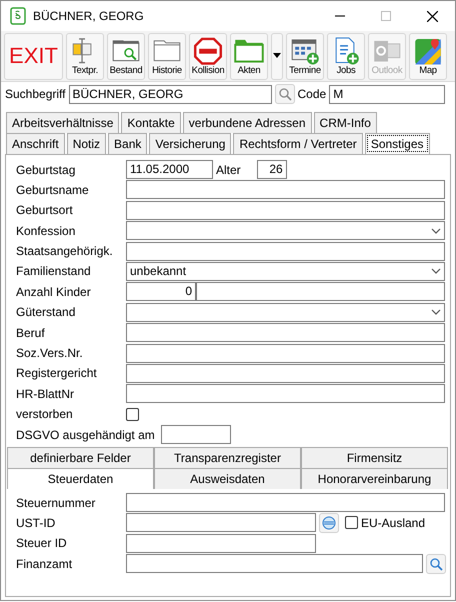 The height and width of the screenshot is (602, 456). Describe the element at coordinates (53, 190) in the screenshot. I see `field-label: Geburtsname` at that location.